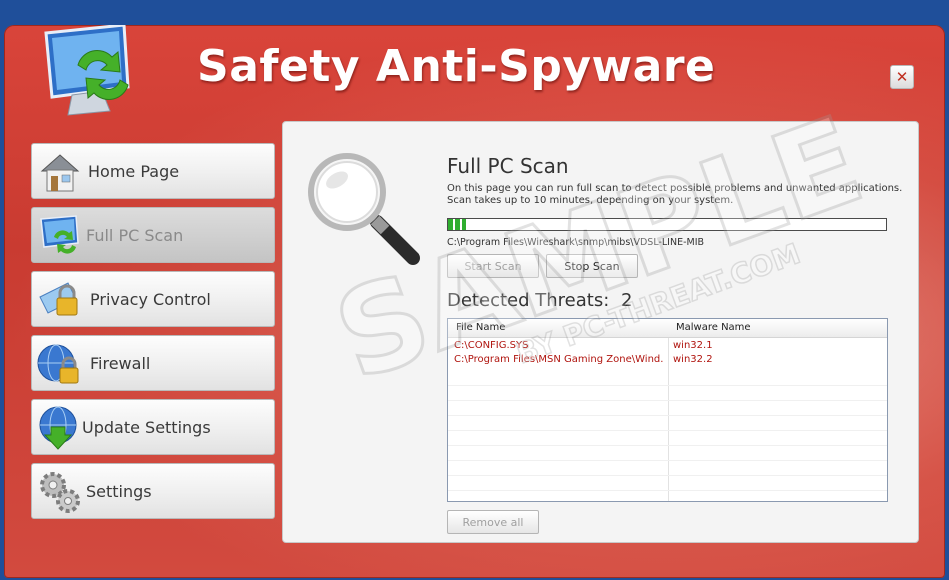 The width and height of the screenshot is (949, 580). What do you see at coordinates (508, 166) in the screenshot?
I see `scan-title: Full PC Scan` at bounding box center [508, 166].